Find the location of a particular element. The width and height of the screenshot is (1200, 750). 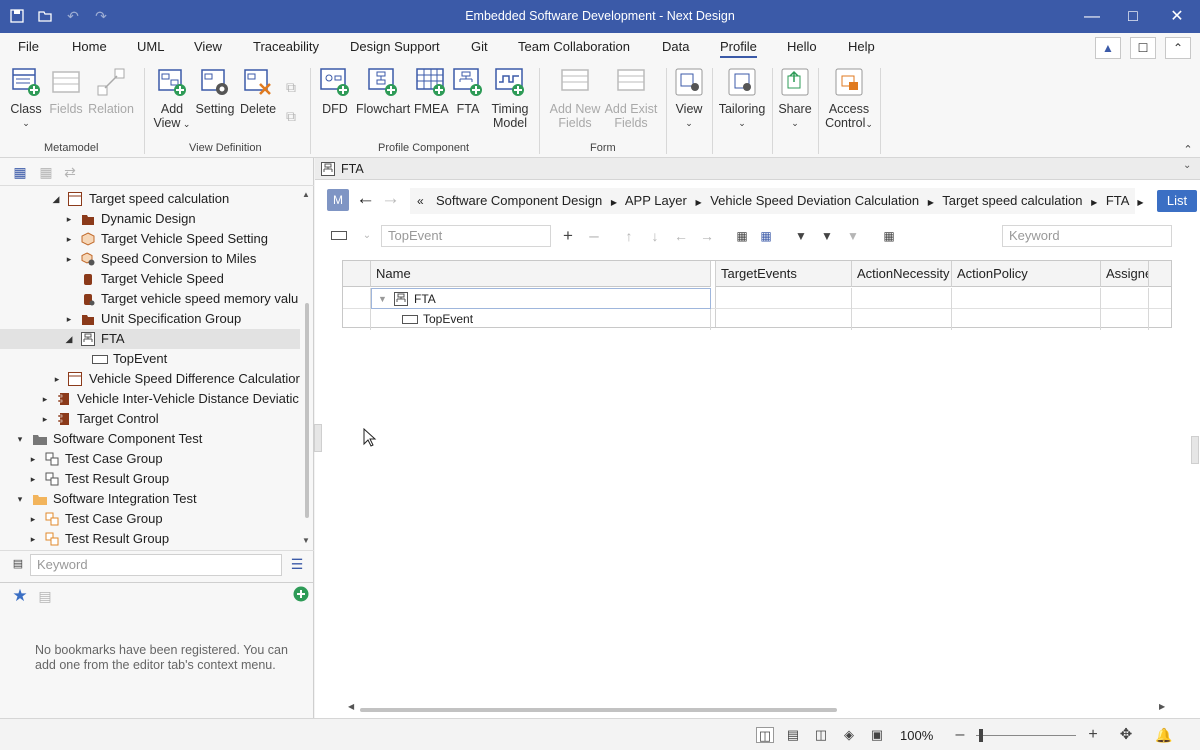

element-type-icon is located at coordinates (339, 236).